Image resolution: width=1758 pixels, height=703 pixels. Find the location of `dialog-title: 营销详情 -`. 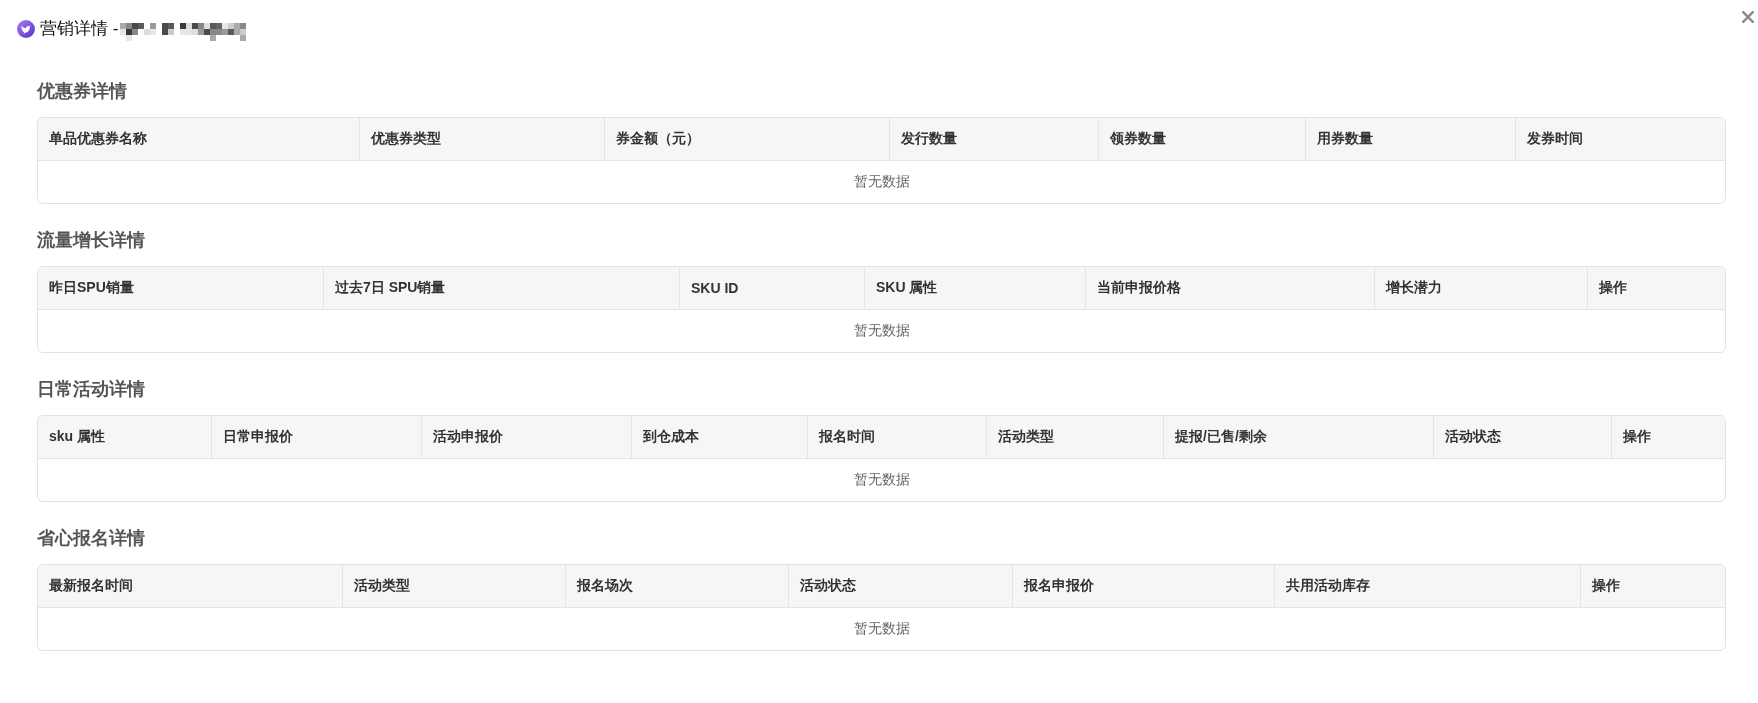

dialog-title: 营销详情 - is located at coordinates (79, 29).